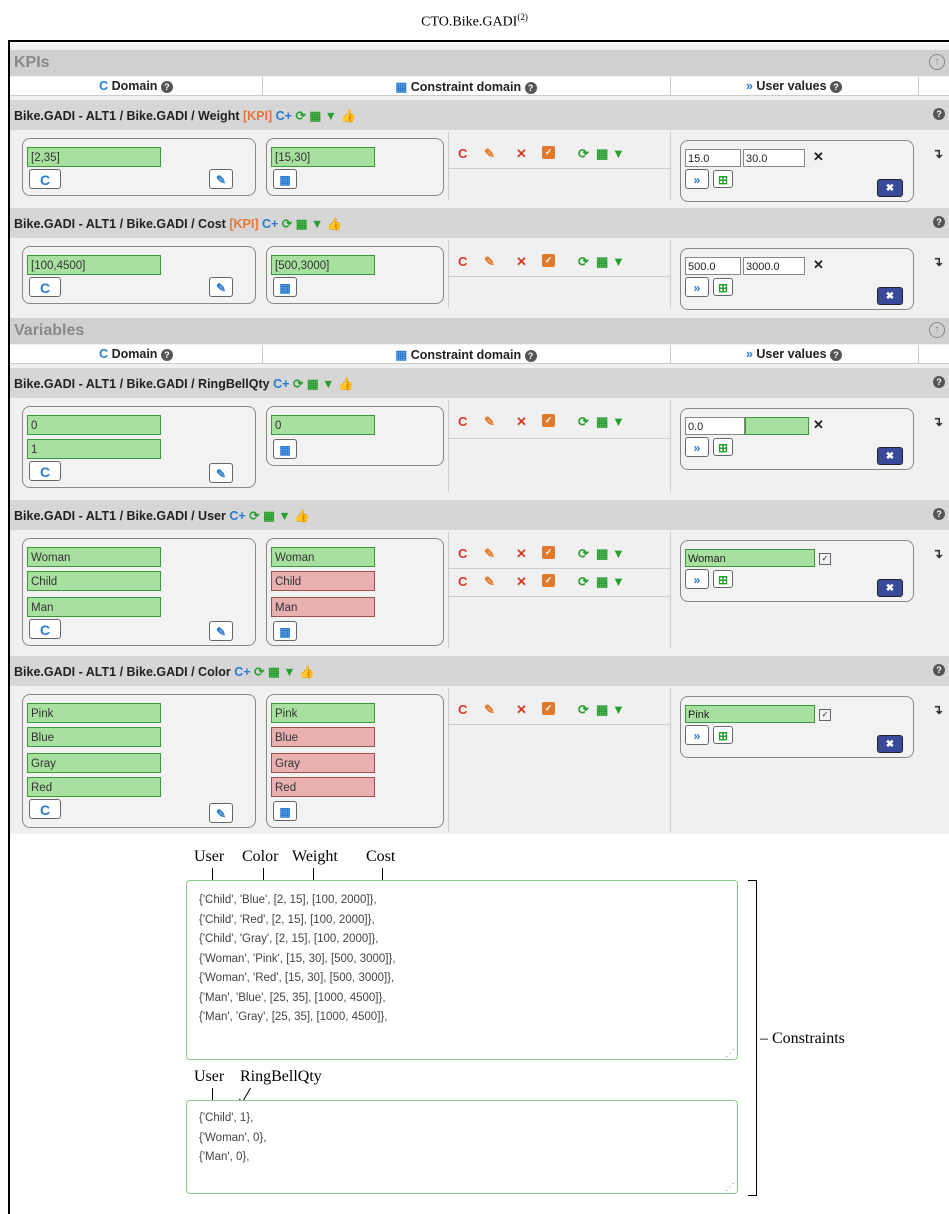  I want to click on user-value-min: 15.0, so click(713, 158).